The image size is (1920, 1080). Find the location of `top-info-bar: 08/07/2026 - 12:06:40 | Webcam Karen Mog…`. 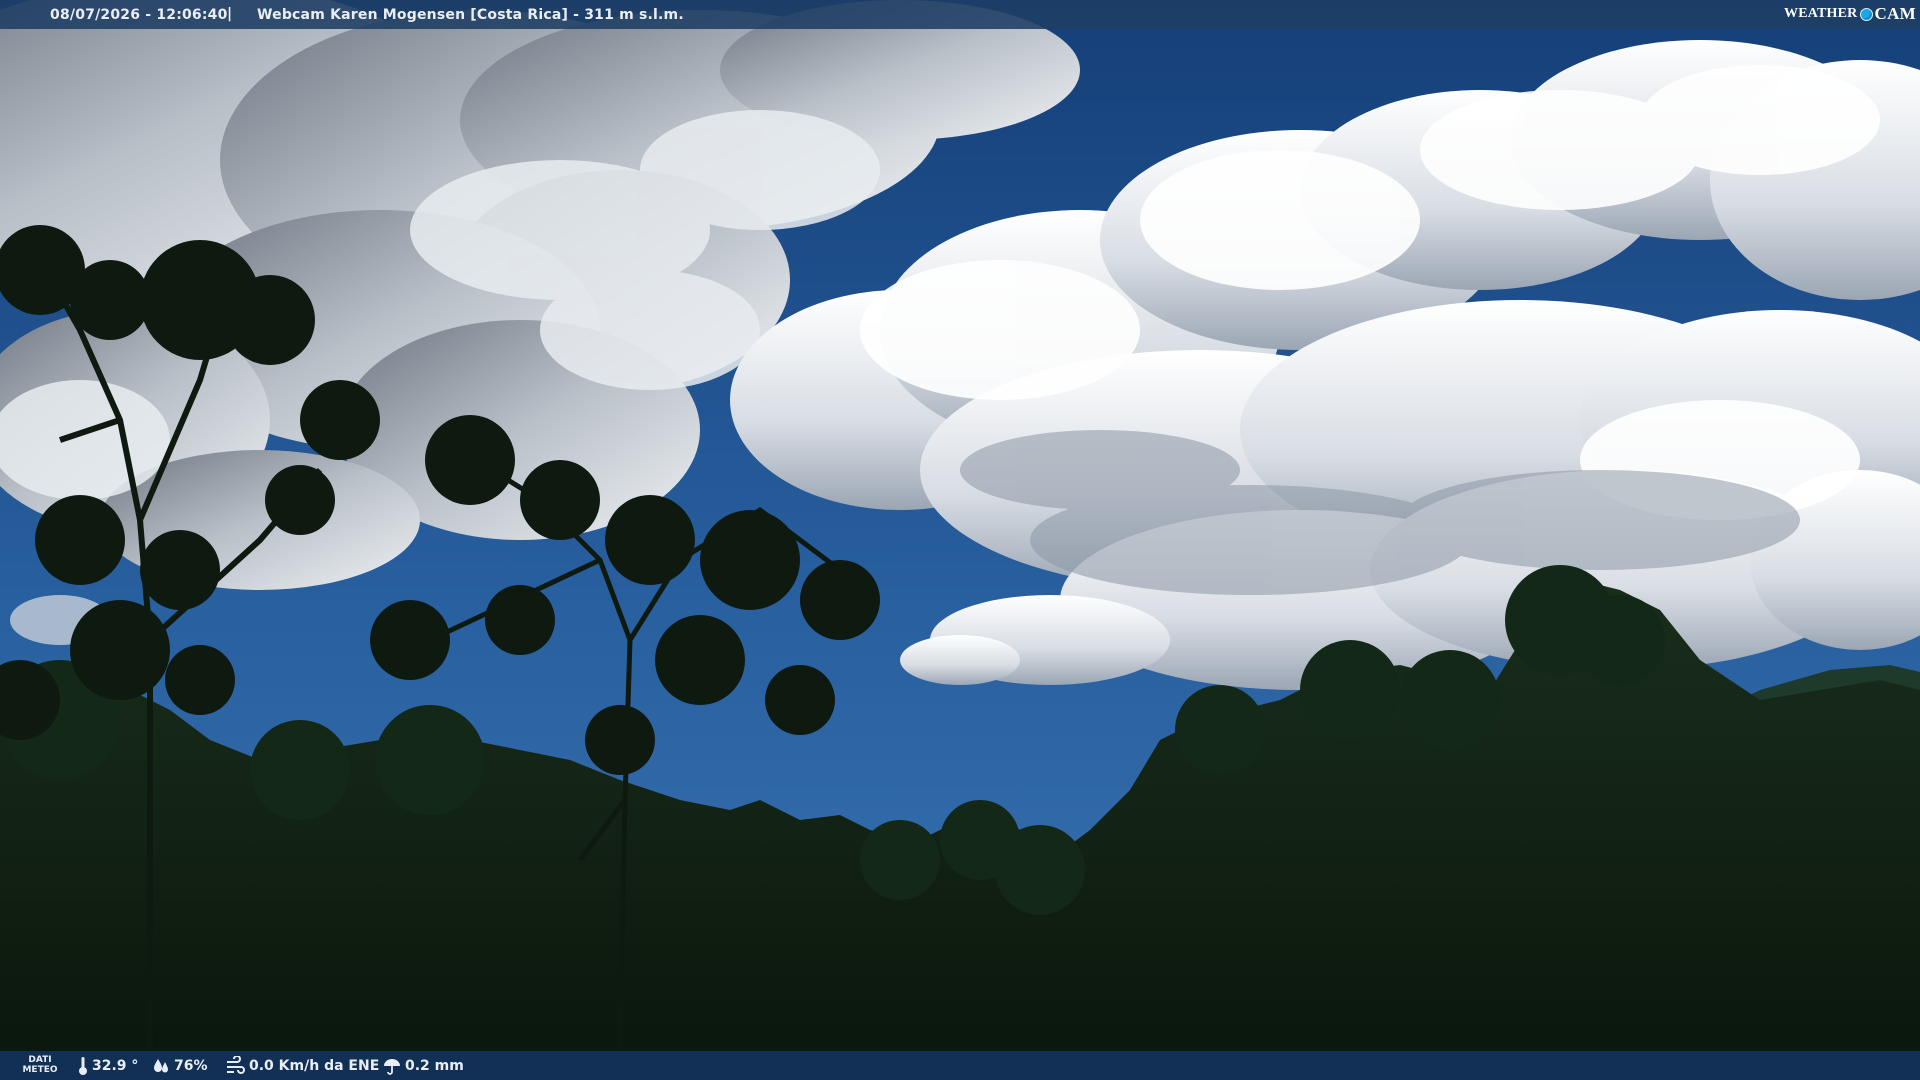

top-info-bar: 08/07/2026 - 12:06:40 | Webcam Karen Mog… is located at coordinates (960, 14).